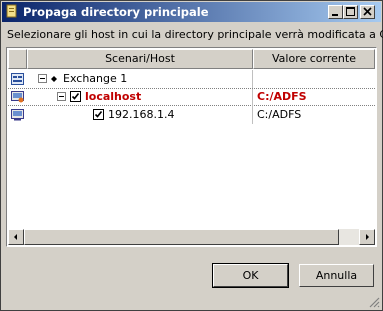  What do you see at coordinates (17, 59) in the screenshot?
I see `column-header-icon` at bounding box center [17, 59].